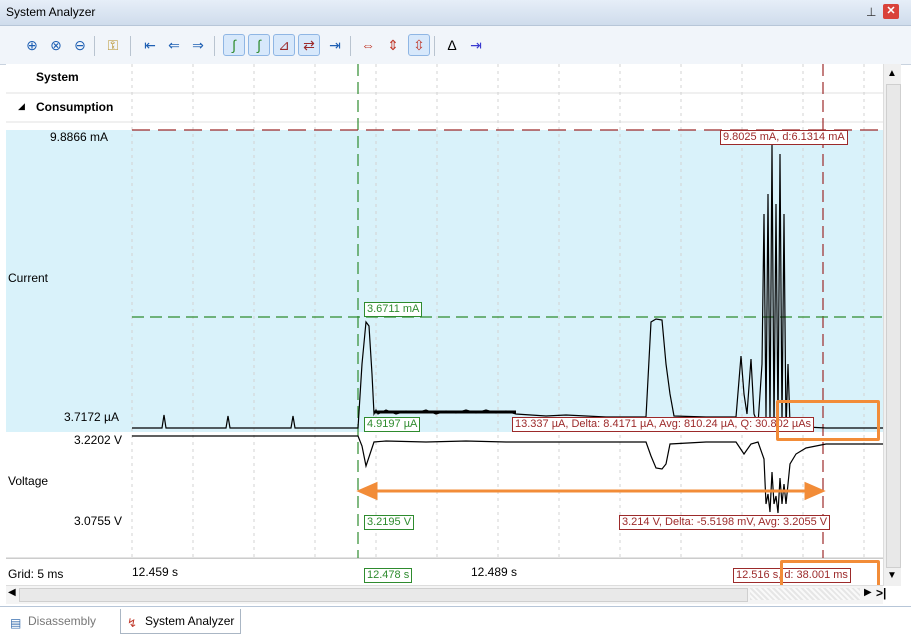 This screenshot has width=911, height=638. Describe the element at coordinates (476, 45) in the screenshot. I see `go-last-icon: ⇥` at that location.